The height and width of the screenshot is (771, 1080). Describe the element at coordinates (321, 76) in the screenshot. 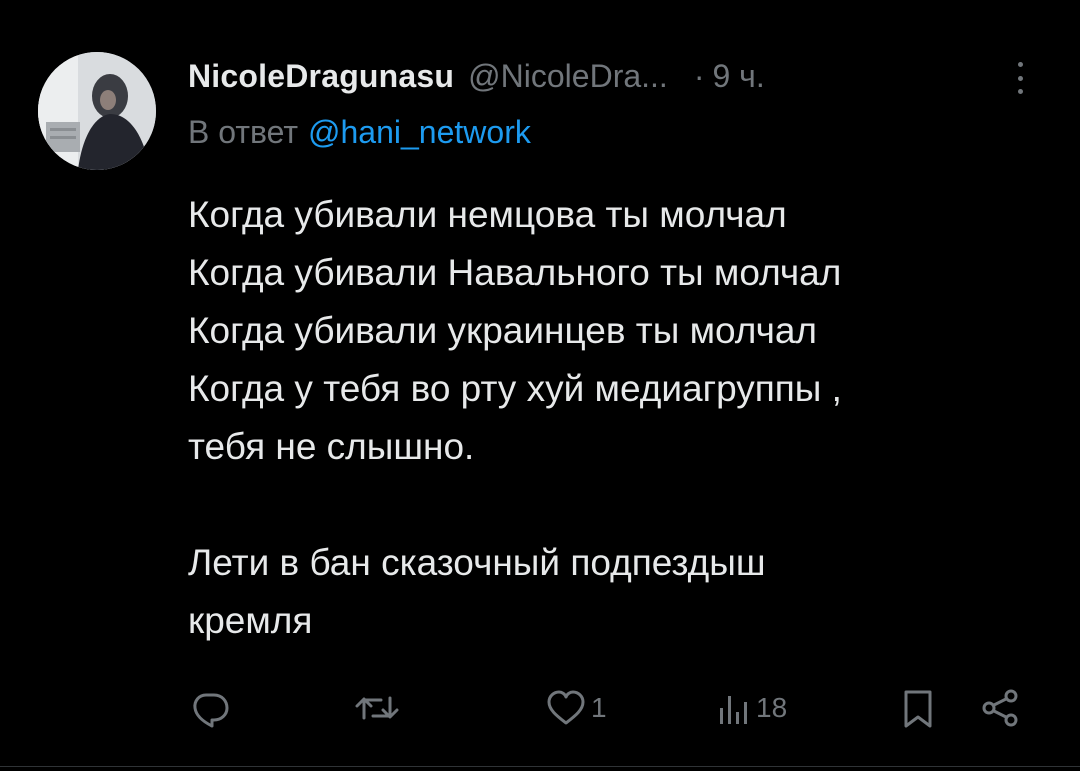

I see `display-name: NicoleDragunasu` at that location.